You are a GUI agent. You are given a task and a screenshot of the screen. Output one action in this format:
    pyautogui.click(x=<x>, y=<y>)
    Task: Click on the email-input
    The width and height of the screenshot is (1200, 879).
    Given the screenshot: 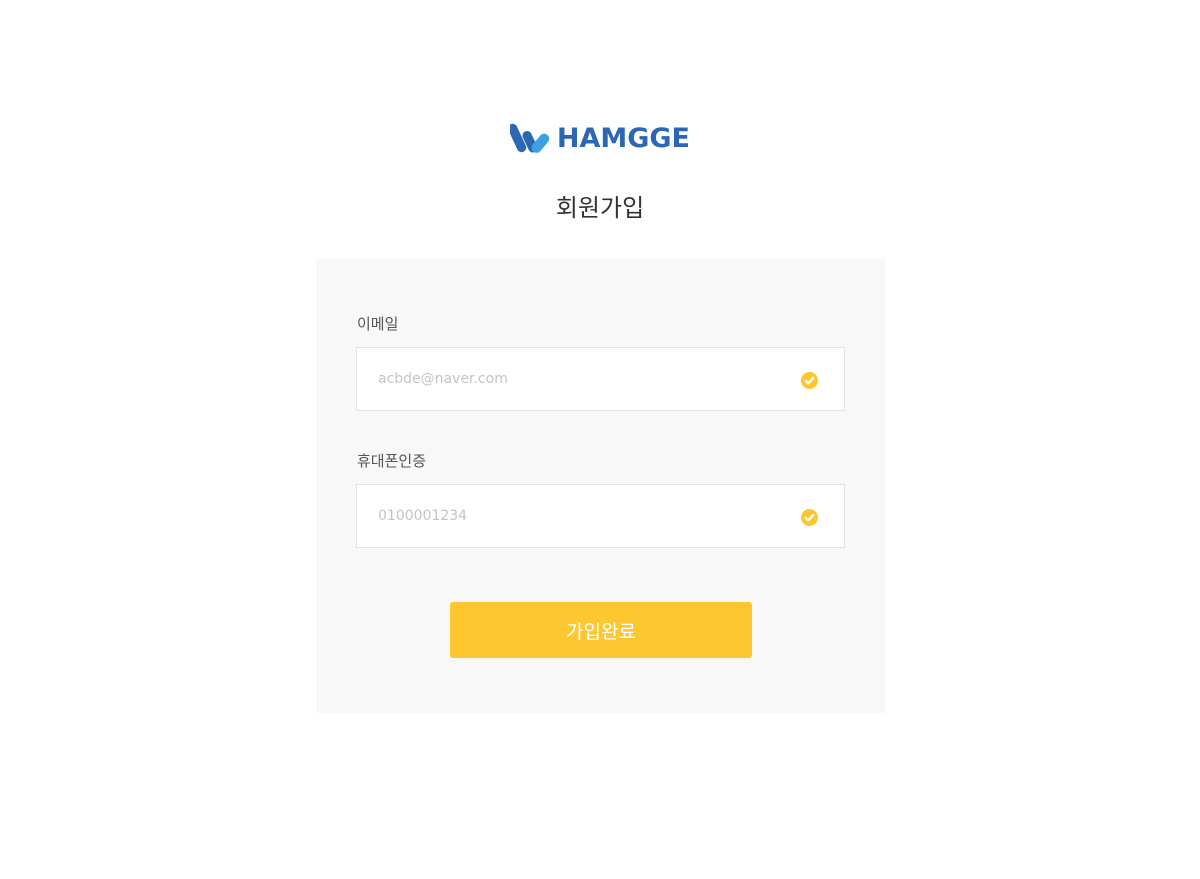 What is the action you would take?
    pyautogui.click(x=578, y=379)
    